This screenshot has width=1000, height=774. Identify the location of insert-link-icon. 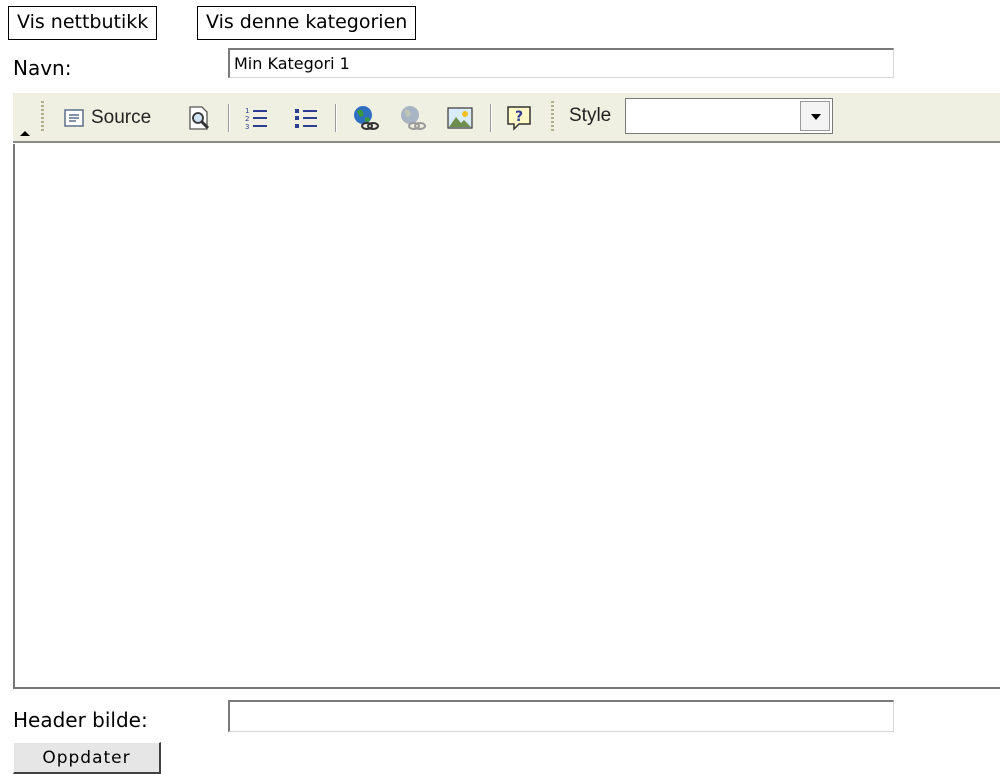
(365, 118).